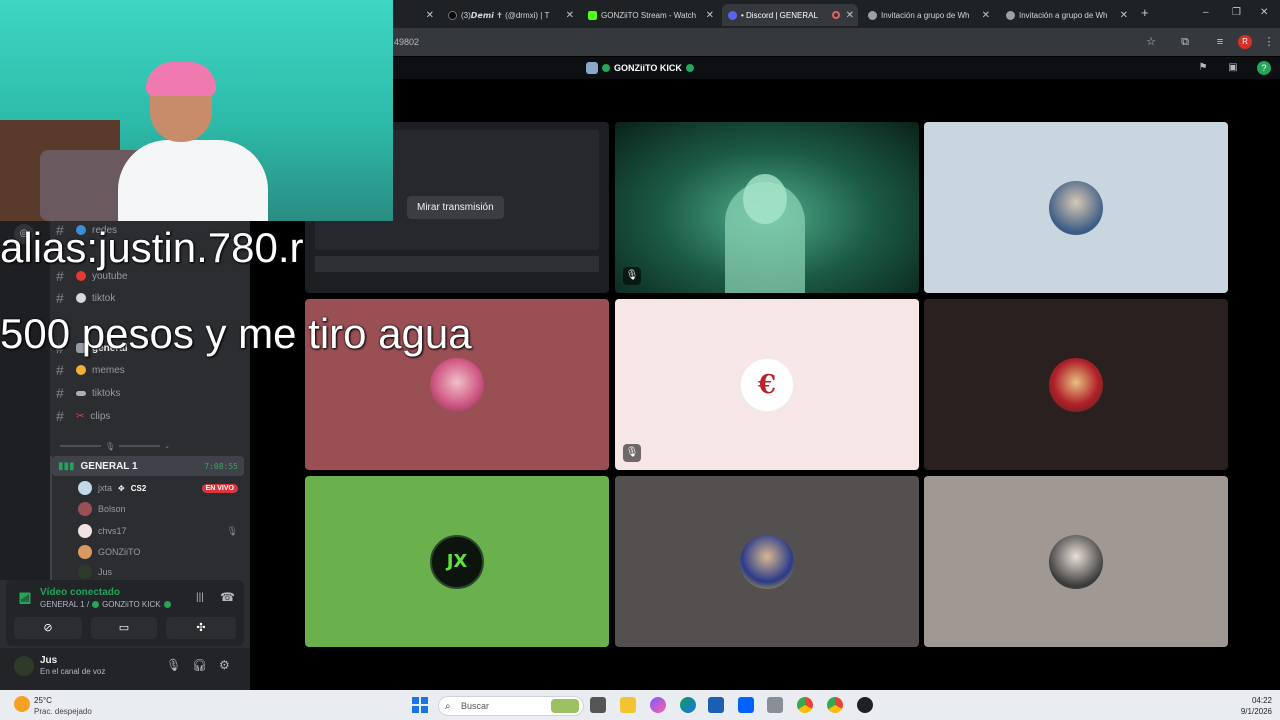 The height and width of the screenshot is (720, 1280). What do you see at coordinates (148, 466) in the screenshot?
I see `voice-channel-general-1: ▮▮▮ GENERAL 1 7:08:55` at bounding box center [148, 466].